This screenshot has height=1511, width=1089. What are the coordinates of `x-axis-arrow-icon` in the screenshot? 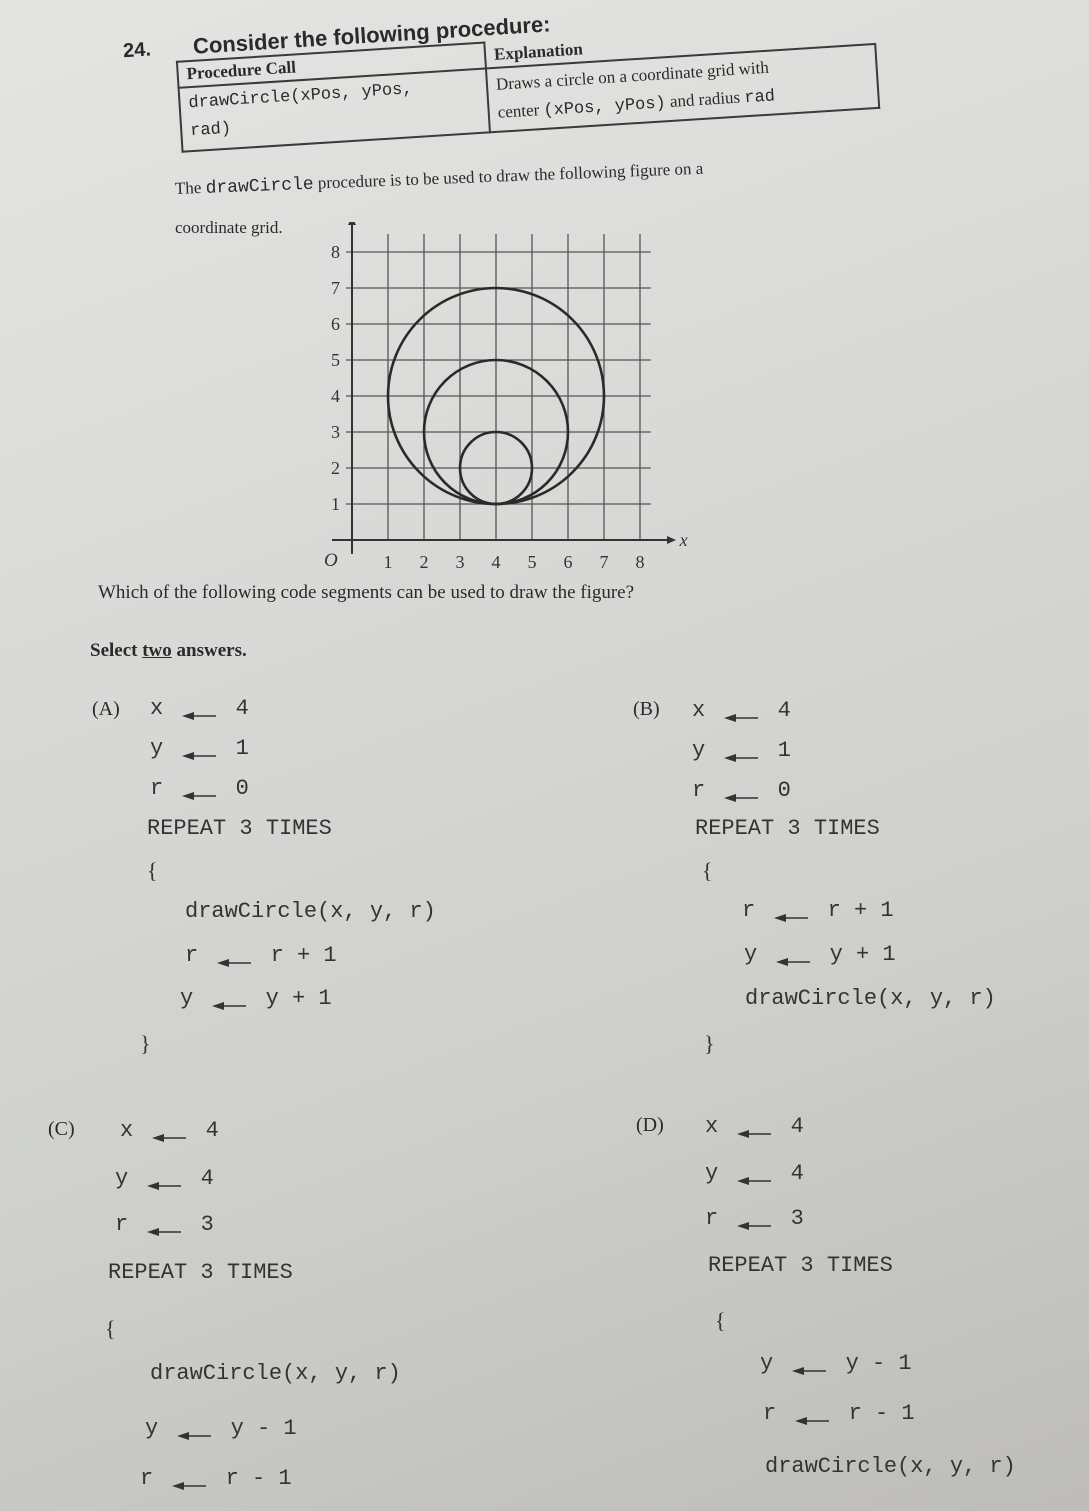 It's located at (671, 540).